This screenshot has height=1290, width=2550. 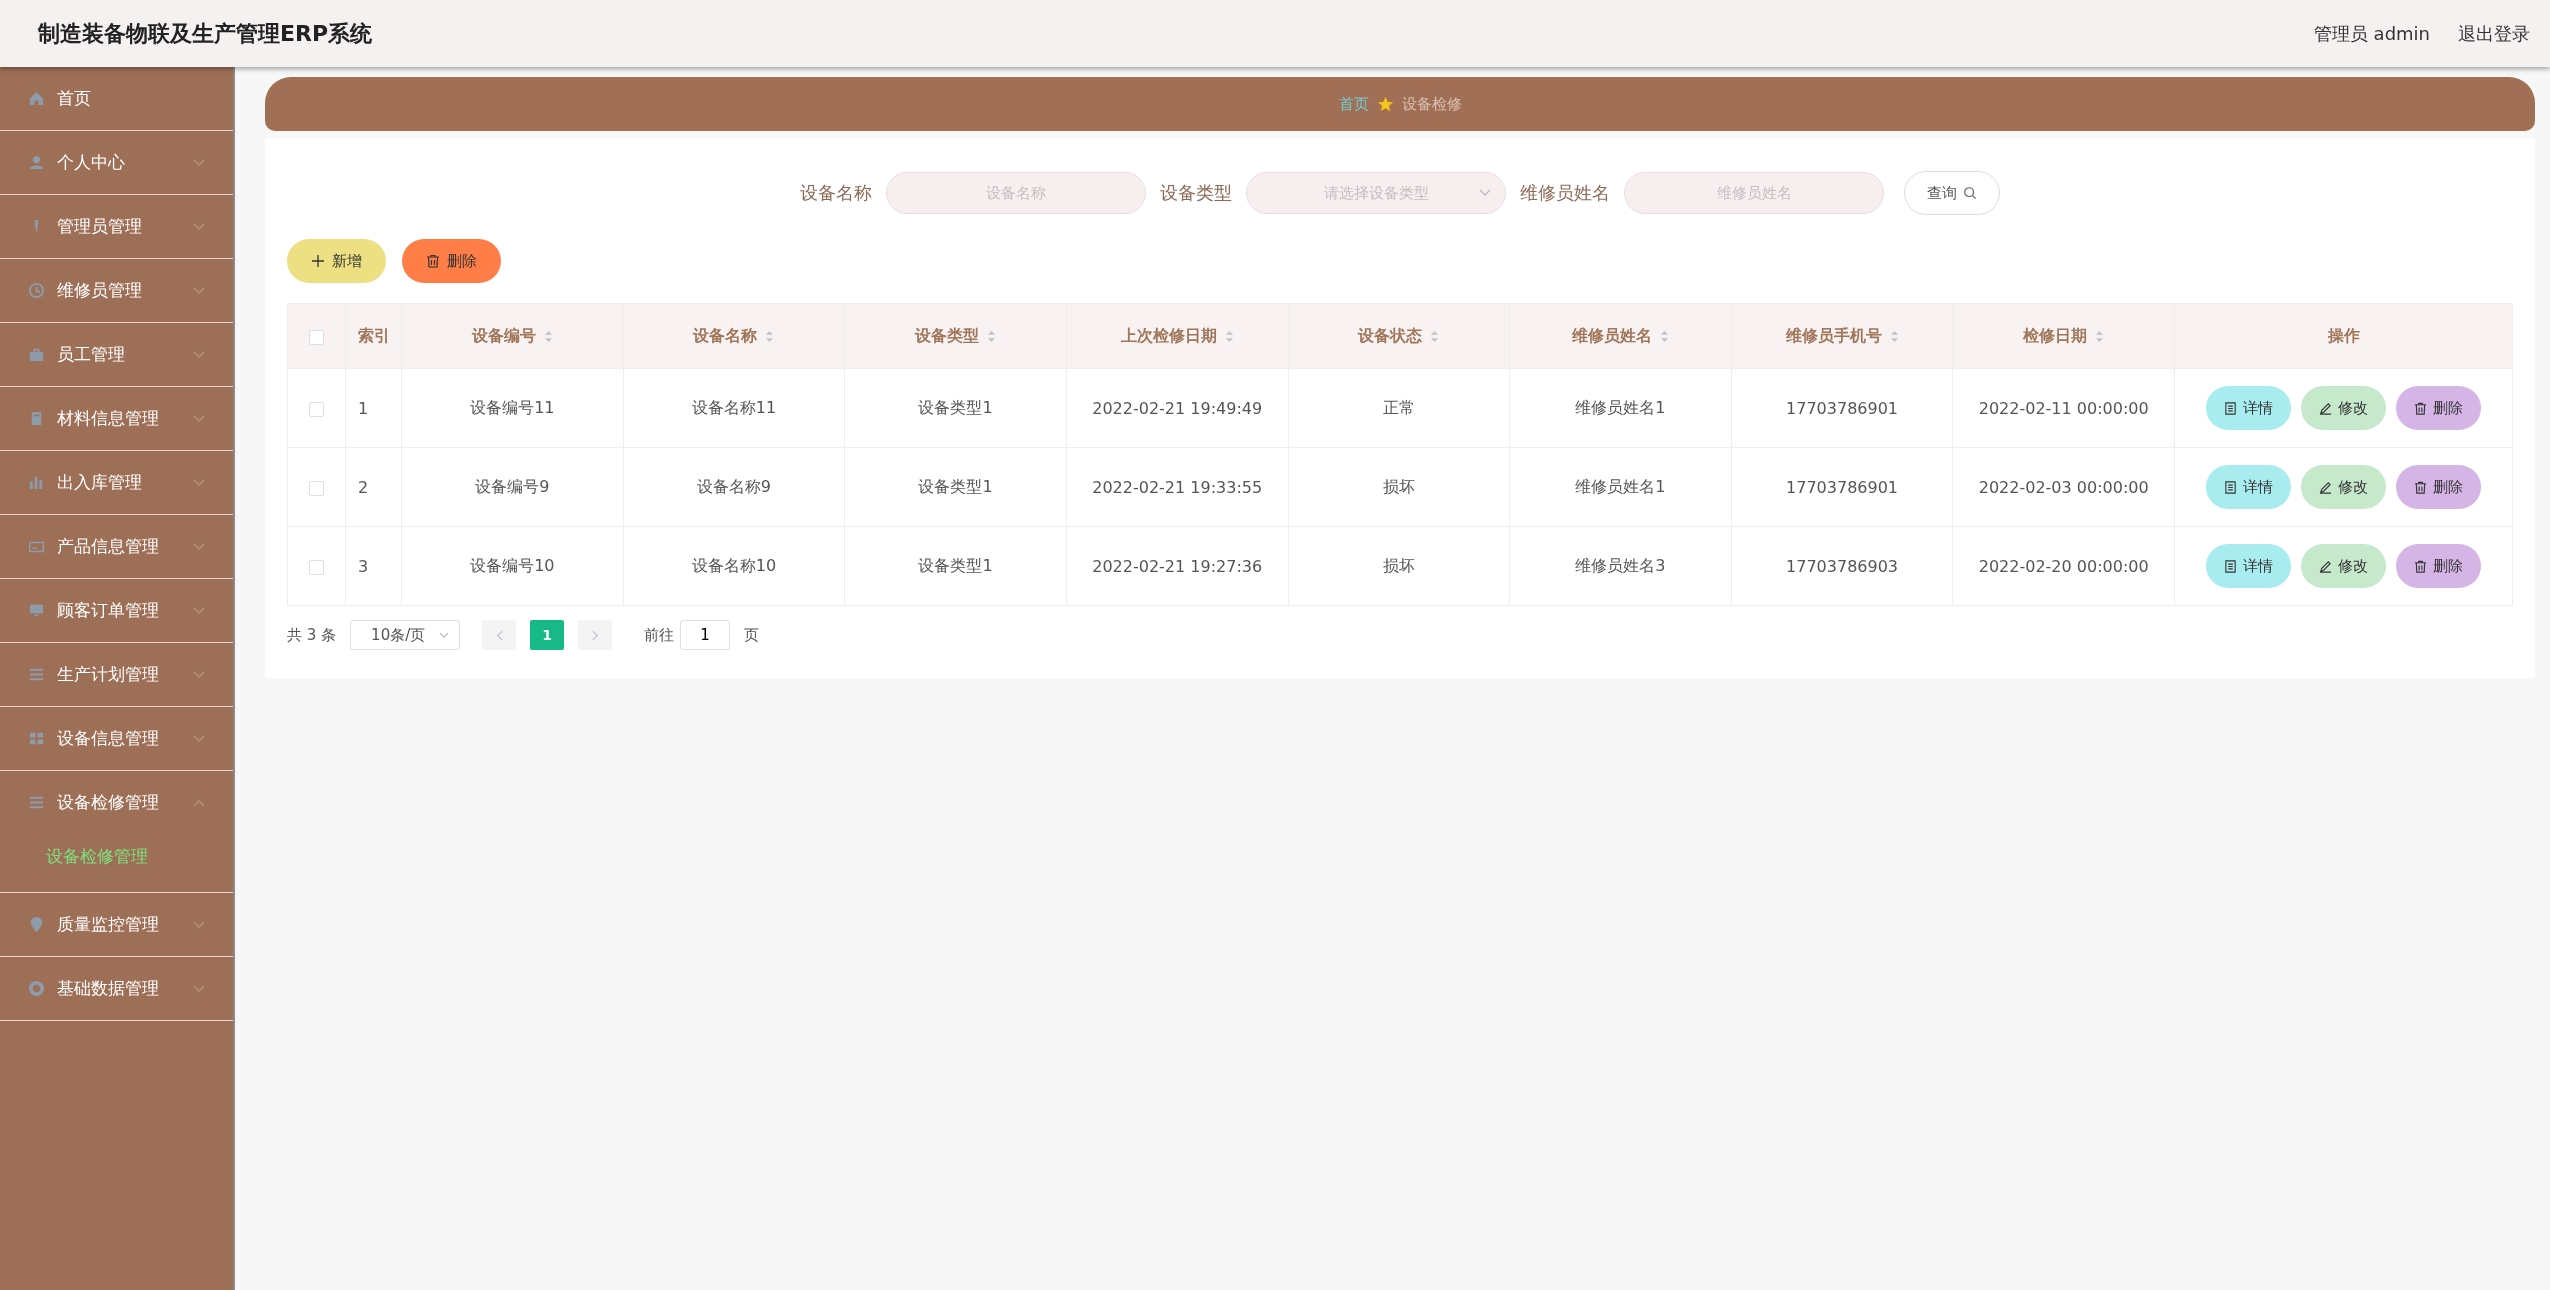 What do you see at coordinates (363, 408) in the screenshot?
I see `table-cell: 1` at bounding box center [363, 408].